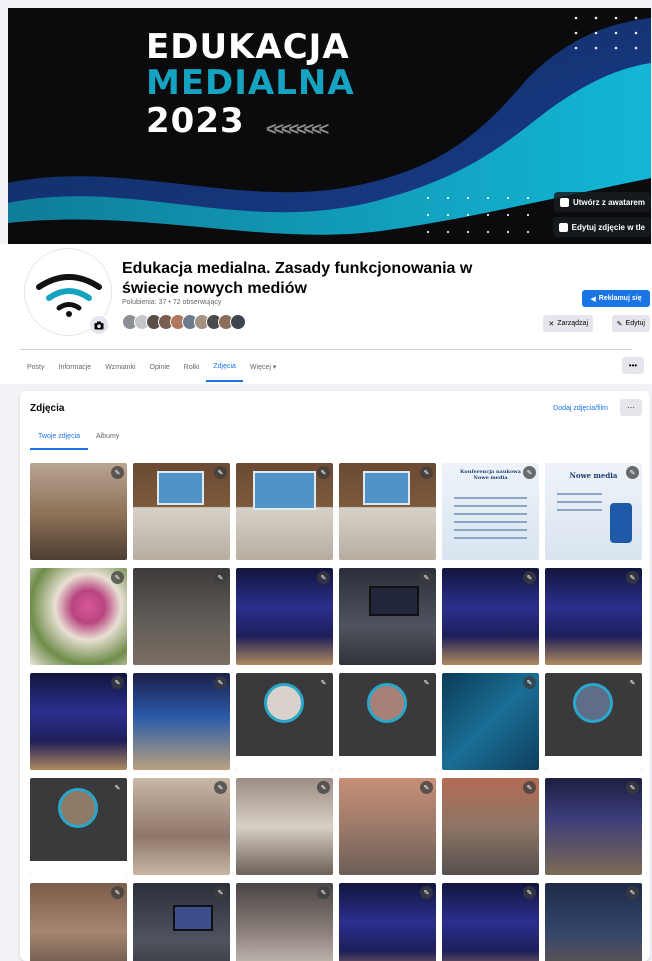 The width and height of the screenshot is (652, 961). Describe the element at coordinates (36, 367) in the screenshot. I see `tab-posts: Posty` at that location.